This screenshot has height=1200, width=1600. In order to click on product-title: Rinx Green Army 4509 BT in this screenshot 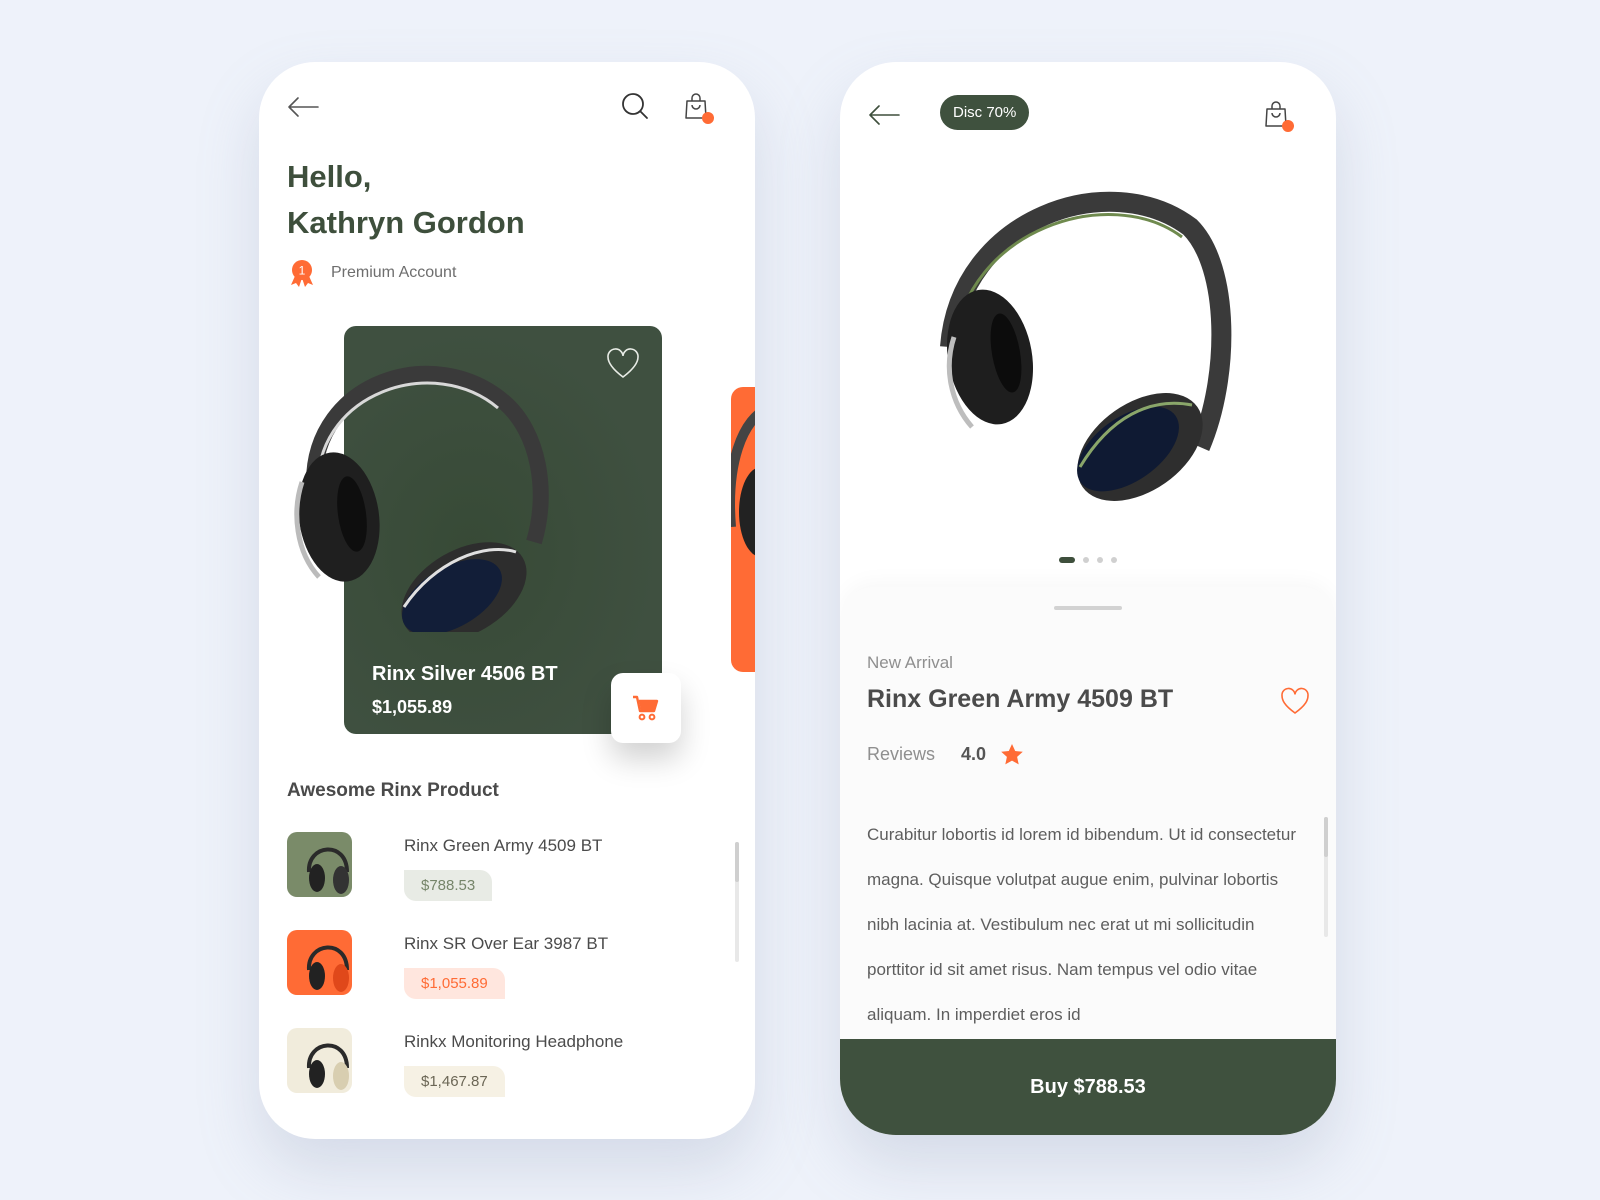, I will do `click(1020, 699)`.